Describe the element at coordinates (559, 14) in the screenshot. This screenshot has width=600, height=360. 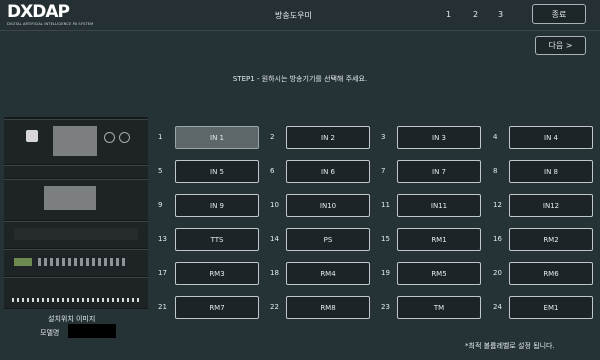
I see `close-button: 종료` at that location.